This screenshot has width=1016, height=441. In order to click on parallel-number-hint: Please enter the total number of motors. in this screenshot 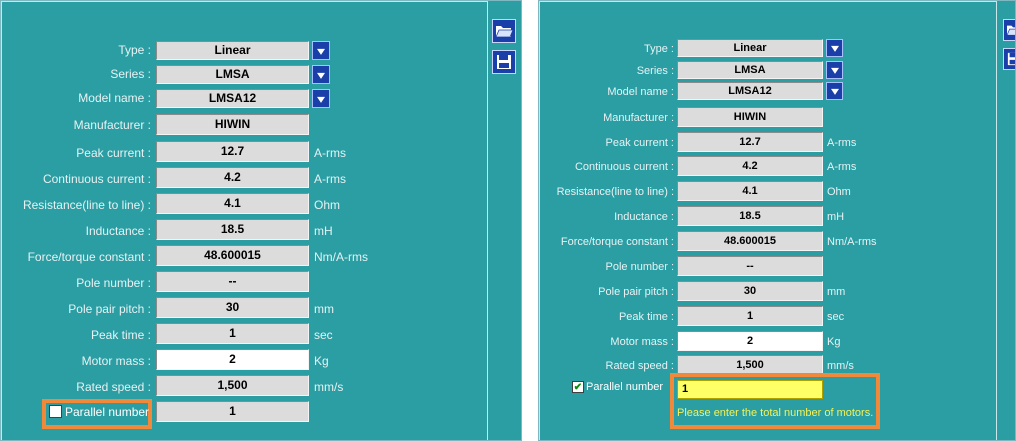, I will do `click(775, 413)`.